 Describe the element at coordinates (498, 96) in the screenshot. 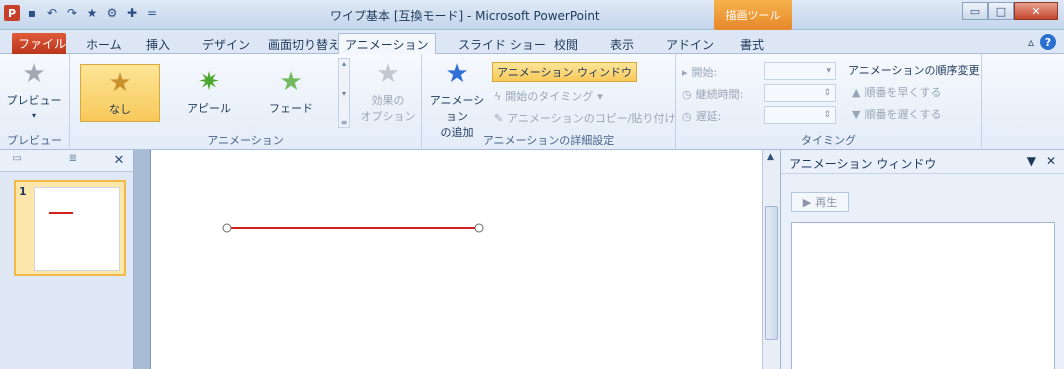

I see `lightning-icon: ϟ` at that location.